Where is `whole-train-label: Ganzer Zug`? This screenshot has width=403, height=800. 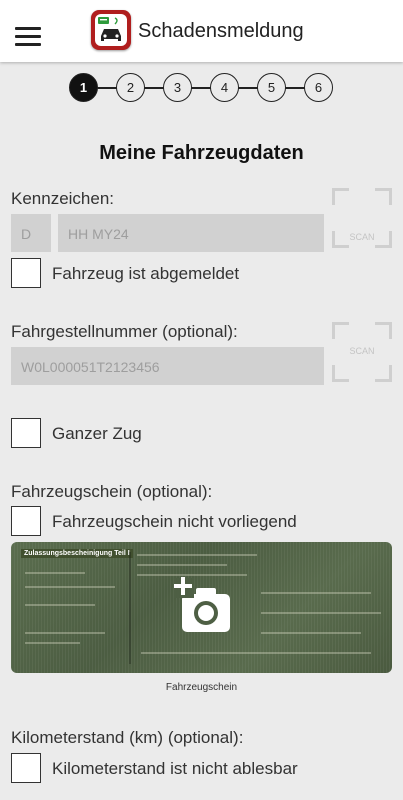 whole-train-label: Ganzer Zug is located at coordinates (97, 433).